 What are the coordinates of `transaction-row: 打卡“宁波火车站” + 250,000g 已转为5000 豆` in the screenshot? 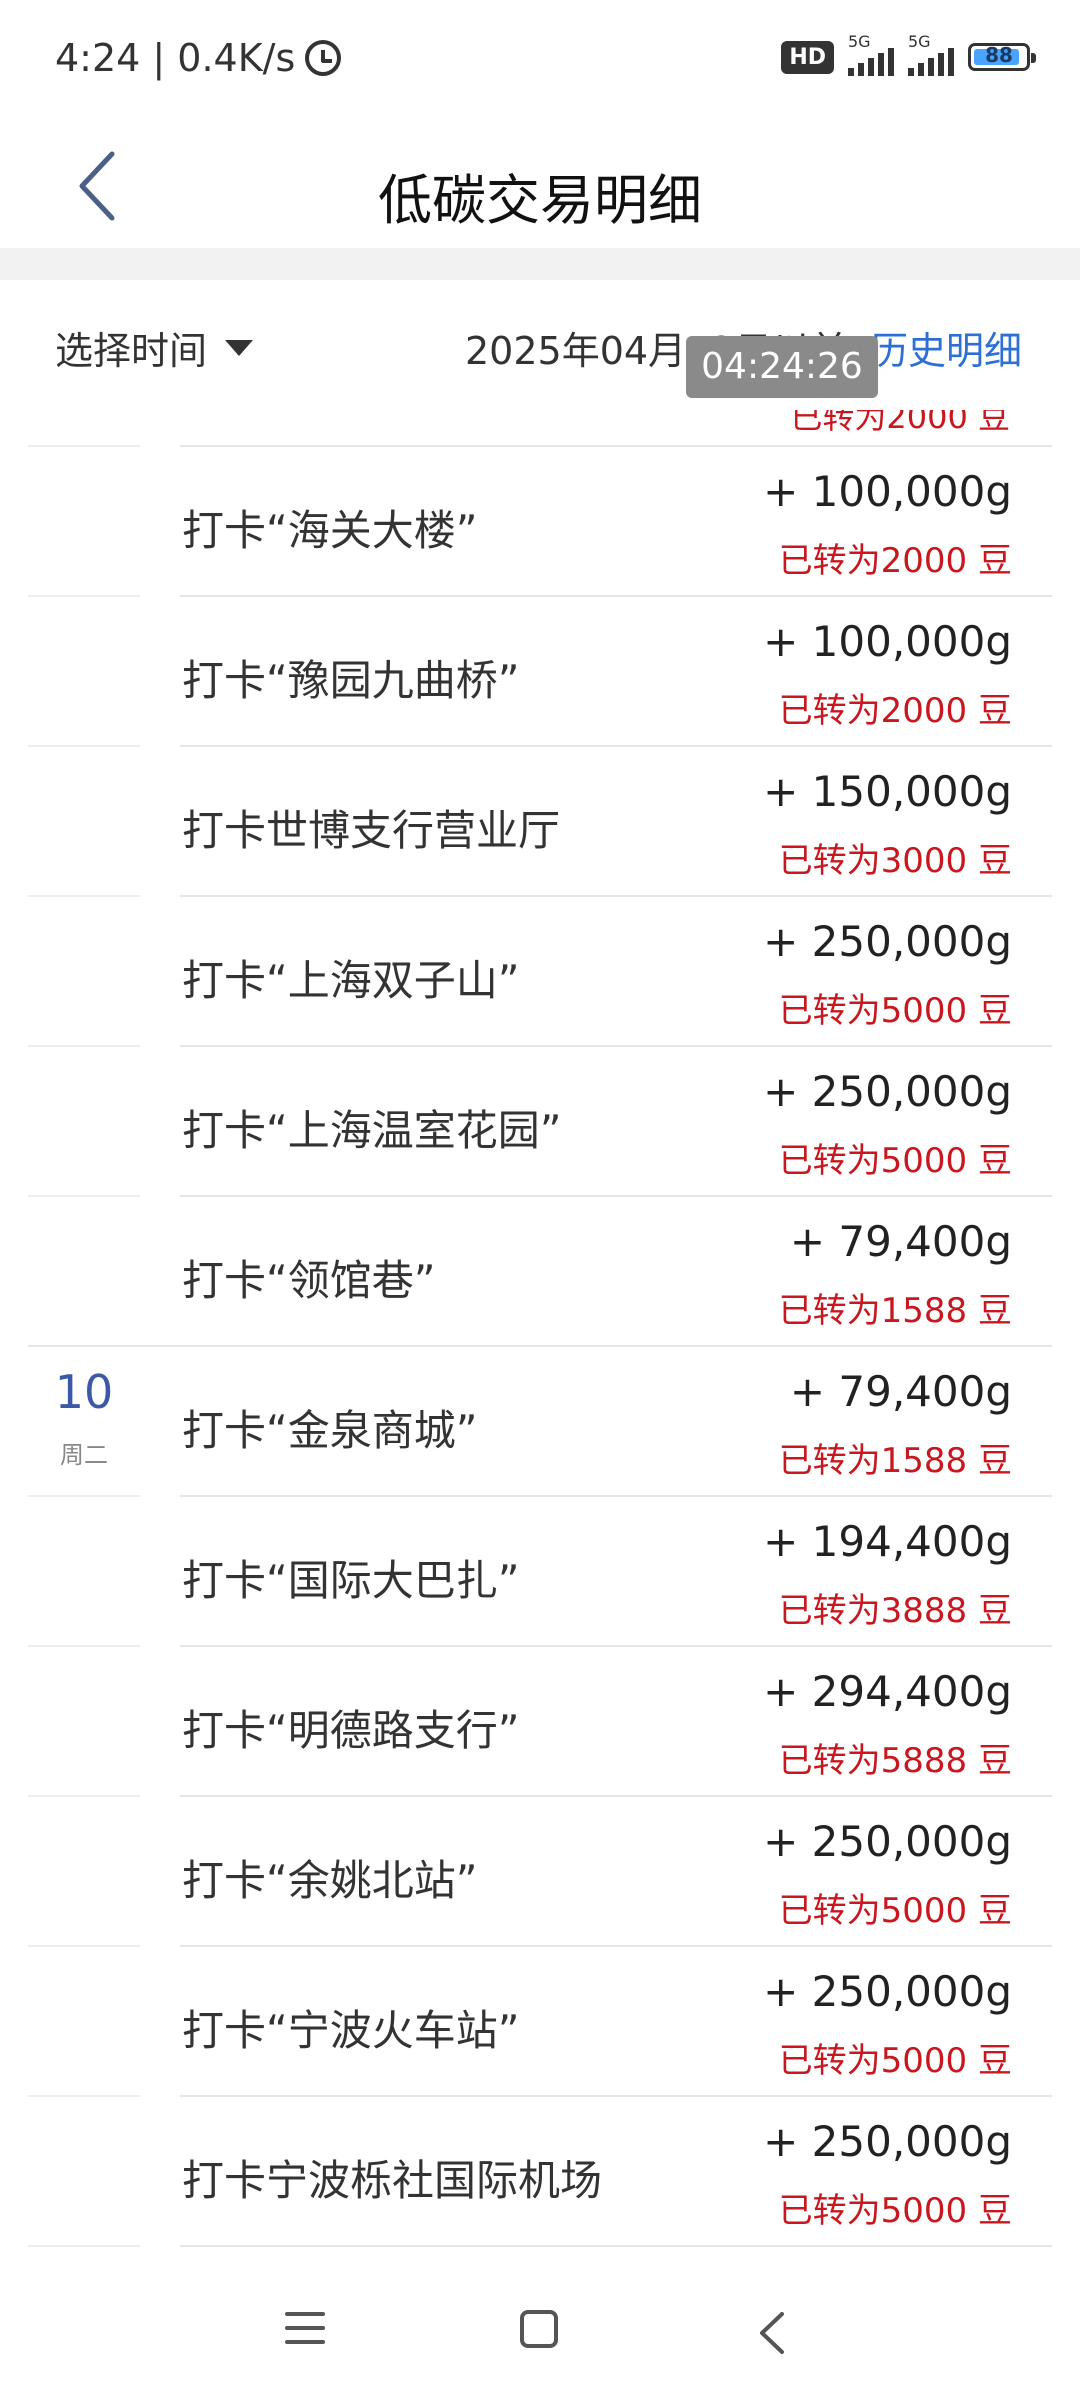 It's located at (540, 2020).